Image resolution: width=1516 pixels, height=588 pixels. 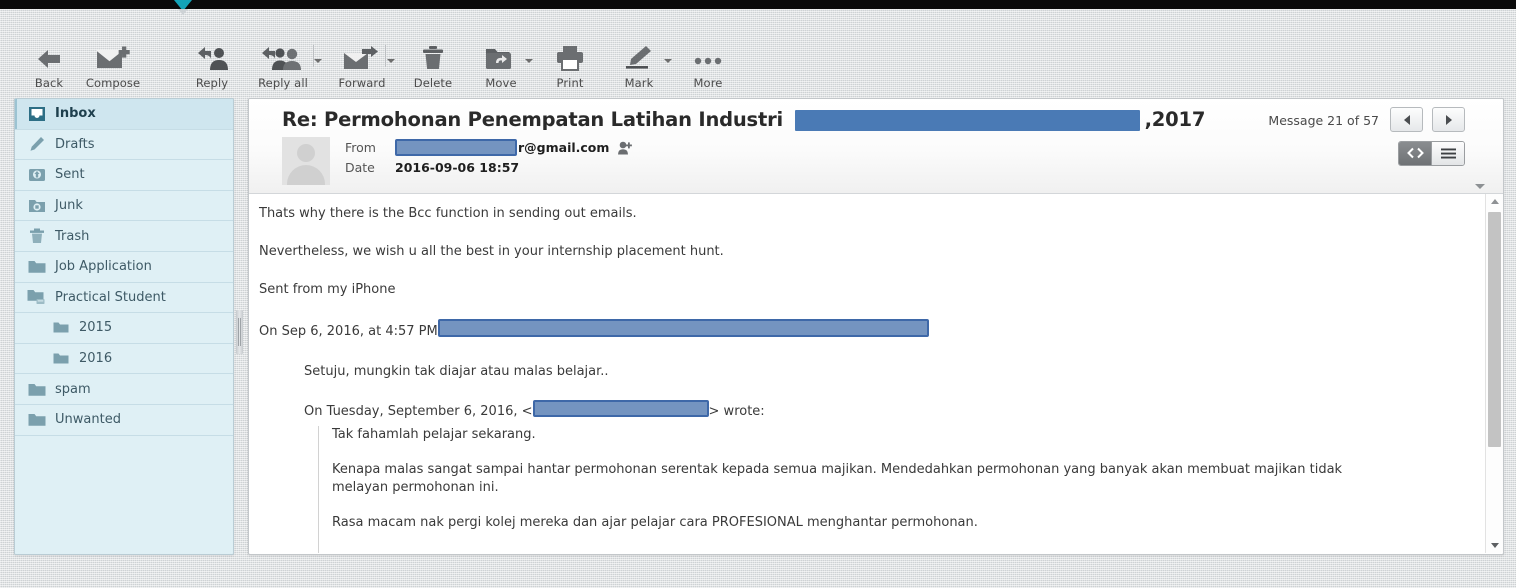 What do you see at coordinates (36, 174) in the screenshot?
I see `sent-icon` at bounding box center [36, 174].